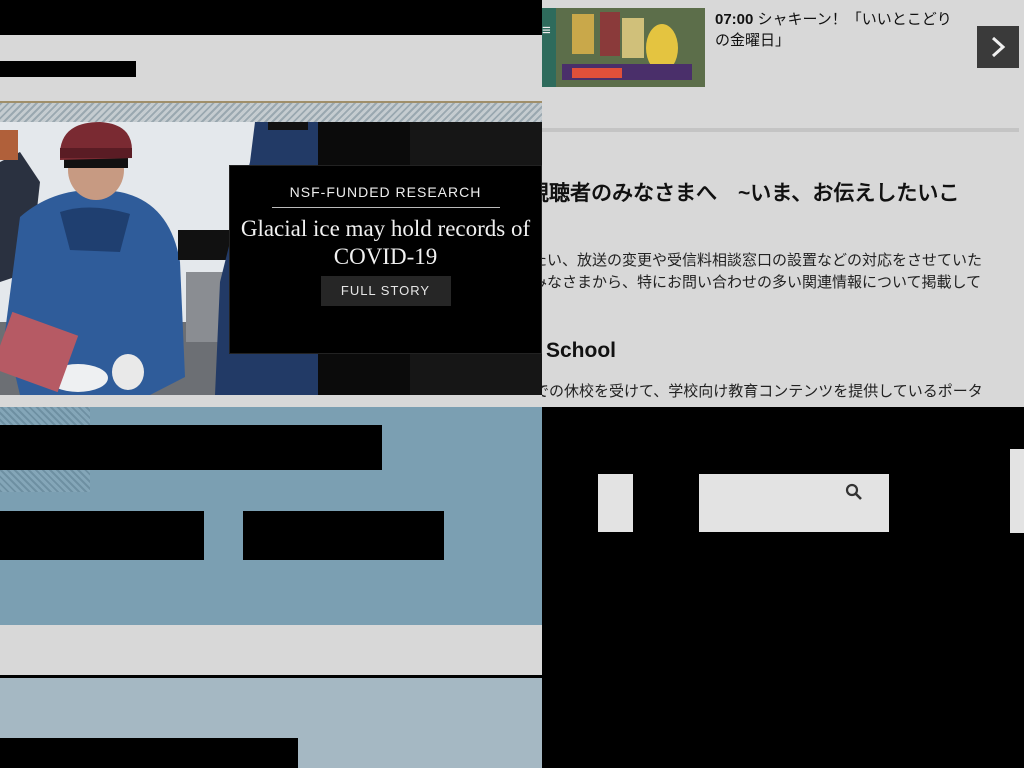 The height and width of the screenshot is (768, 1024). Describe the element at coordinates (615, 503) in the screenshot. I see `small-input-box` at that location.